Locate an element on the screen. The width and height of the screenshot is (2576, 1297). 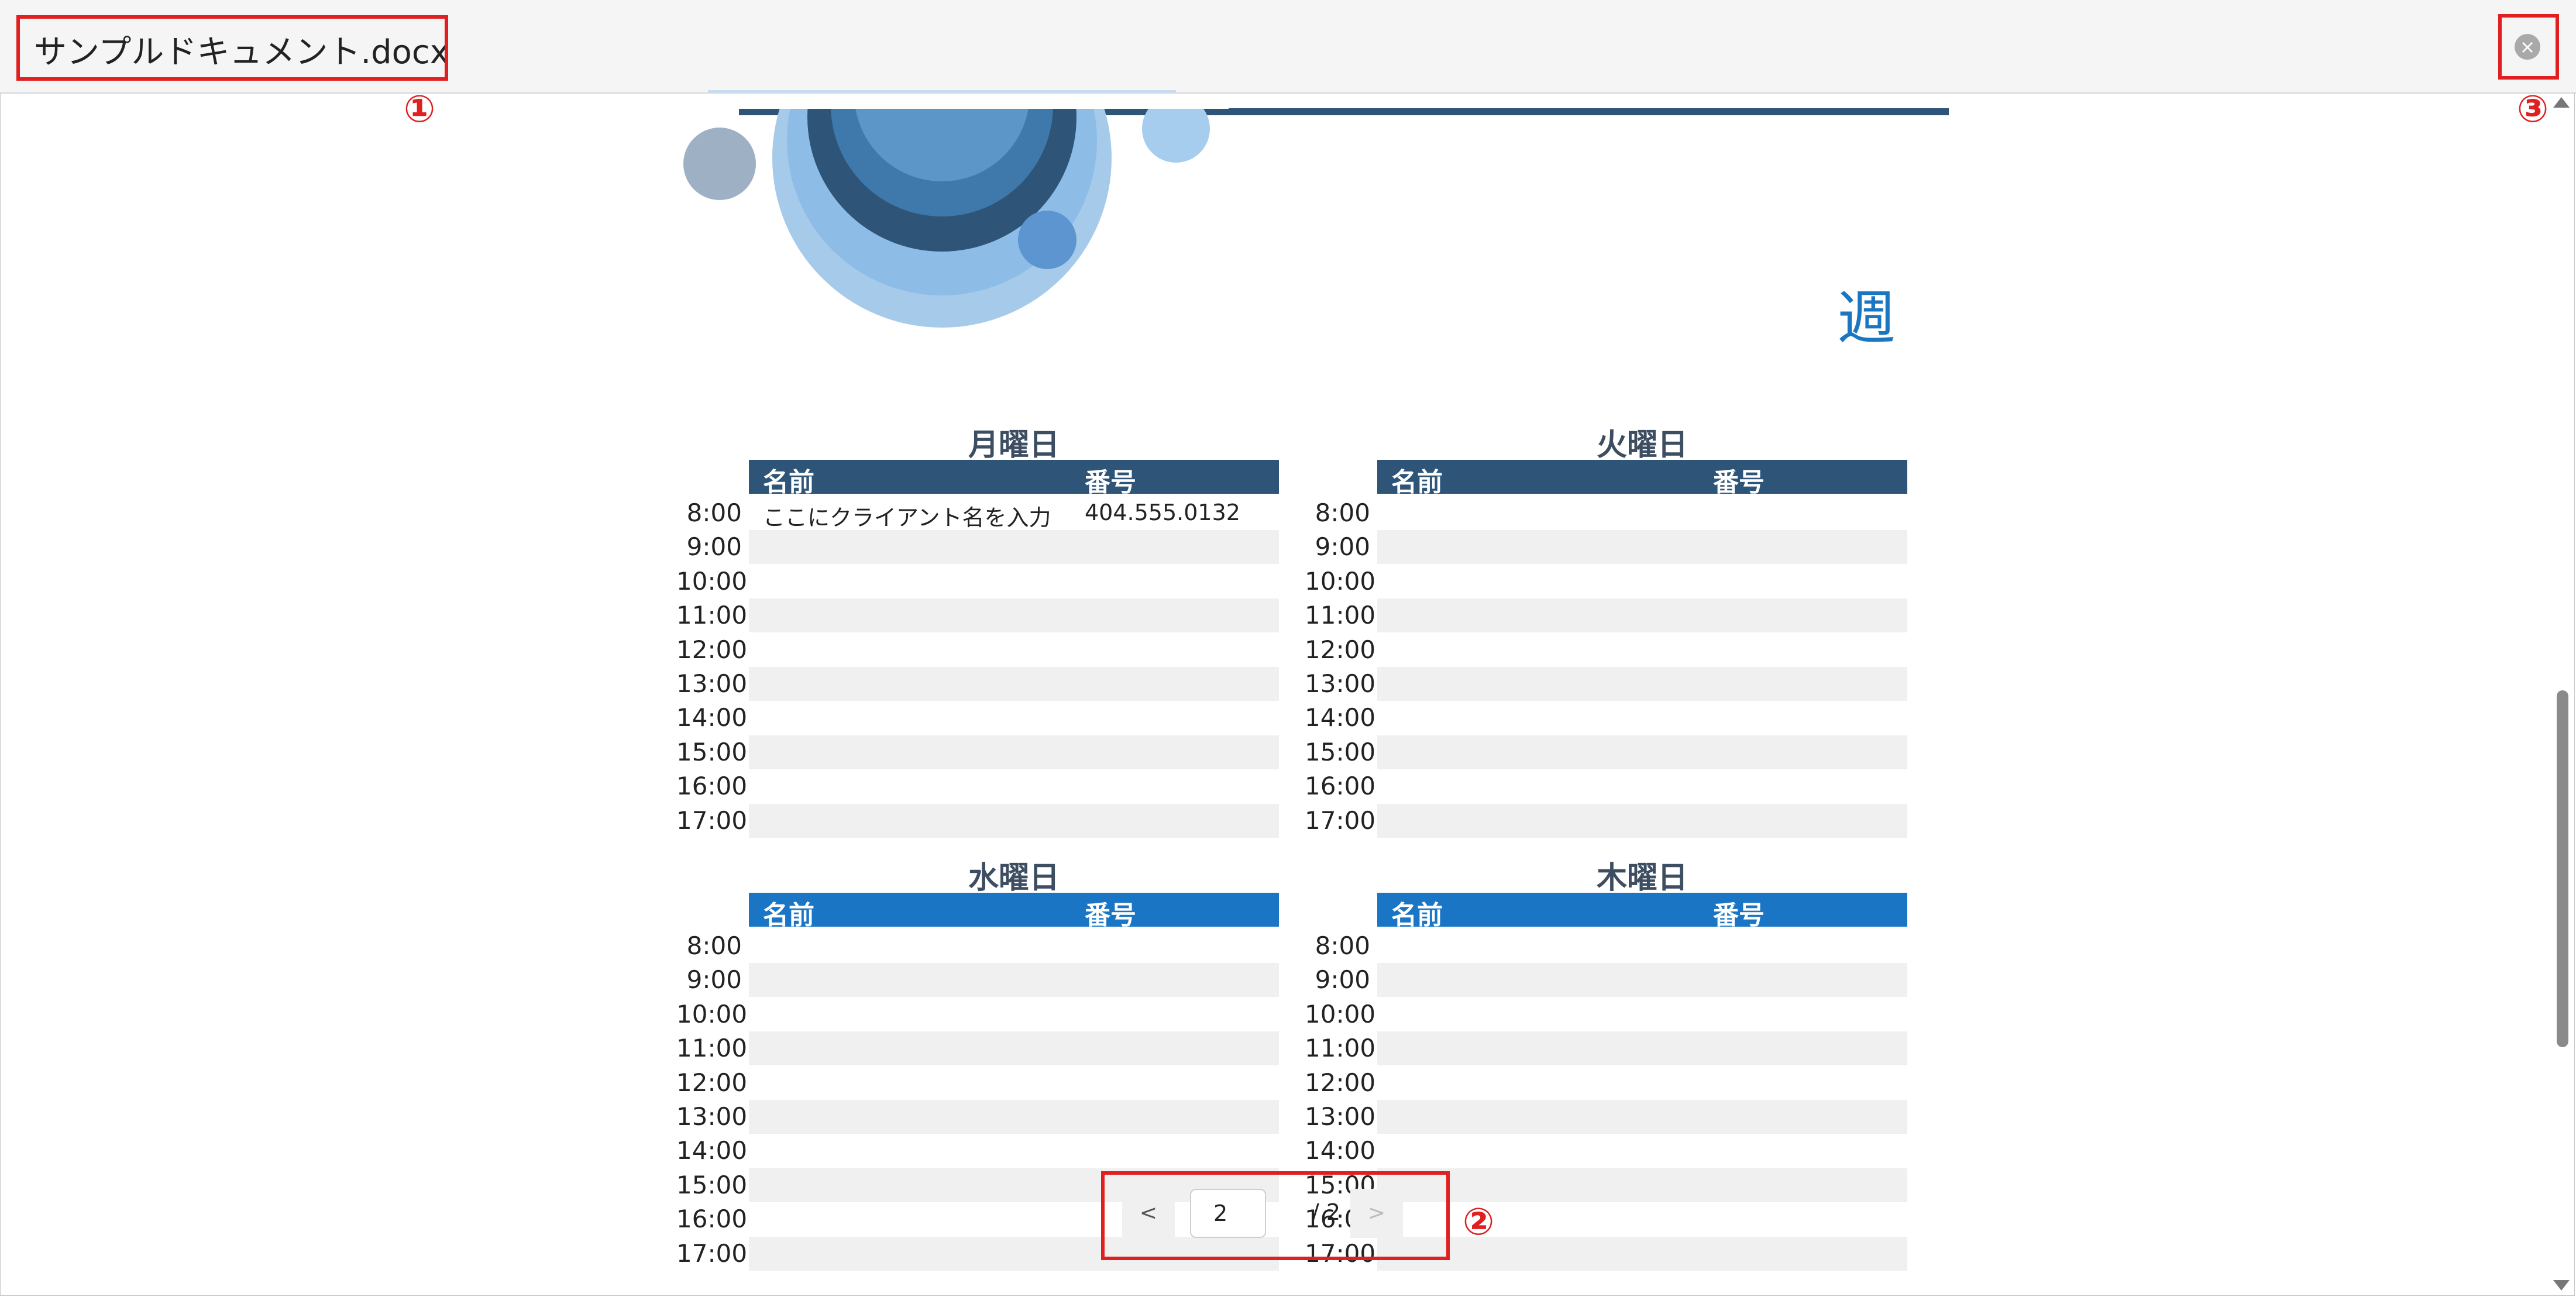
decorative-circle-graphic is located at coordinates (951, 211).